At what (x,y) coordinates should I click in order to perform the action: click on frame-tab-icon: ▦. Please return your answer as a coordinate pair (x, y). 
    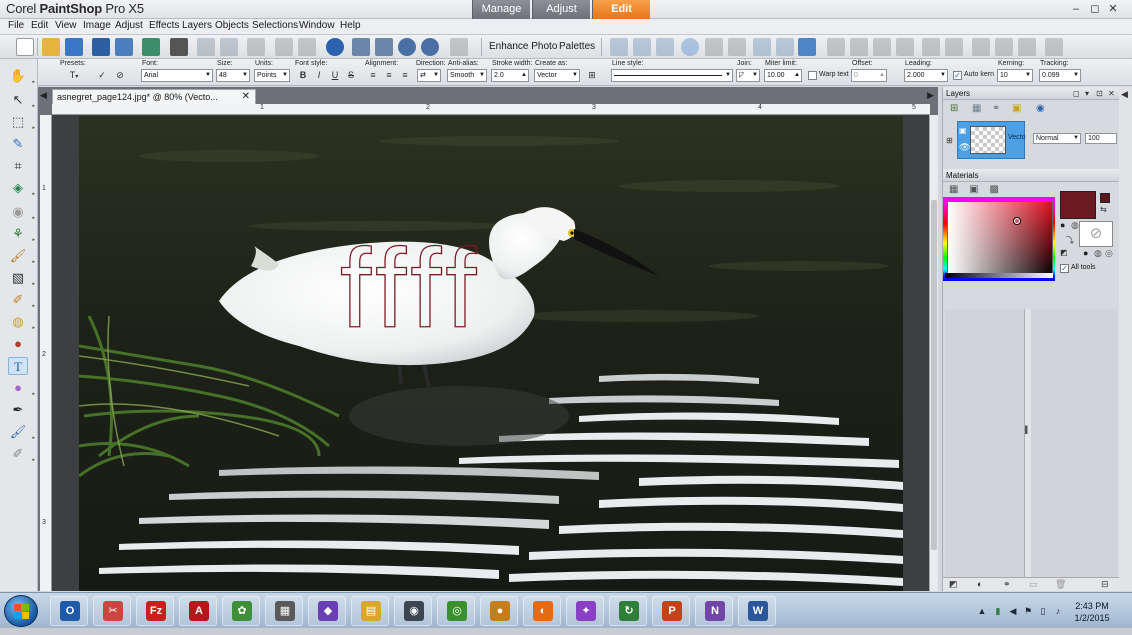
    Looking at the image, I should click on (953, 189).